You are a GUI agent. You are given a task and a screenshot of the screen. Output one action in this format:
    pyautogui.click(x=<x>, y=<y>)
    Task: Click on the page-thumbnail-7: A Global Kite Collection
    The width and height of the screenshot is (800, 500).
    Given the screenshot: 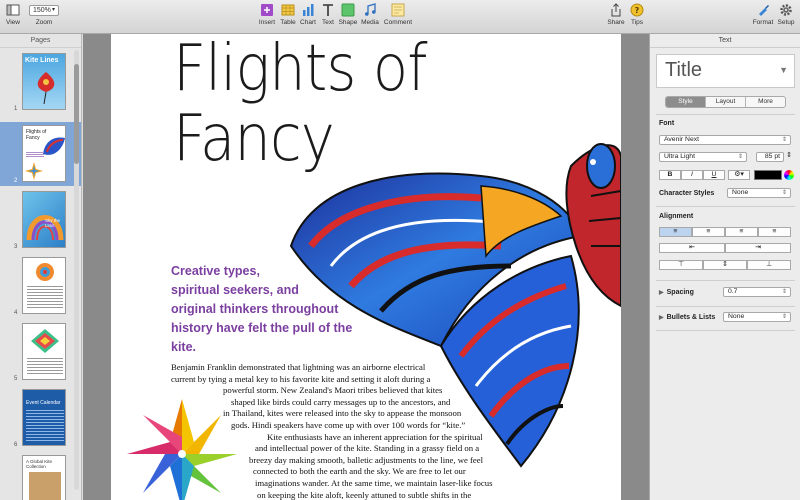 What is the action you would take?
    pyautogui.click(x=40, y=476)
    